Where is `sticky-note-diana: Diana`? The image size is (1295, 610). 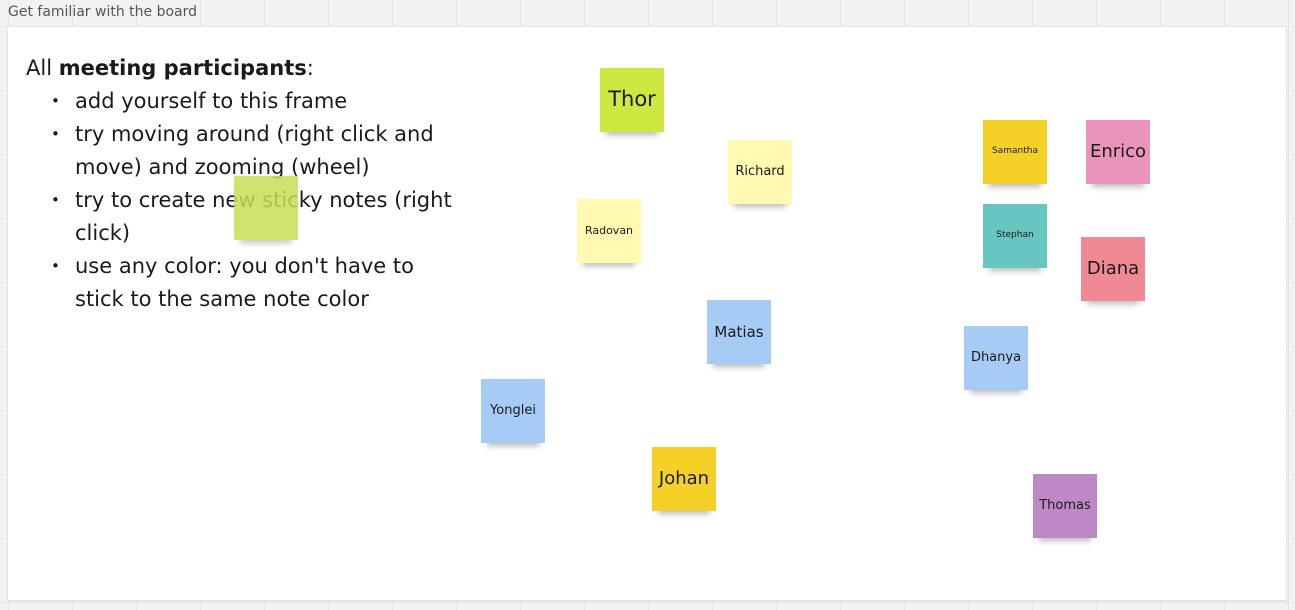
sticky-note-diana: Diana is located at coordinates (1113, 269).